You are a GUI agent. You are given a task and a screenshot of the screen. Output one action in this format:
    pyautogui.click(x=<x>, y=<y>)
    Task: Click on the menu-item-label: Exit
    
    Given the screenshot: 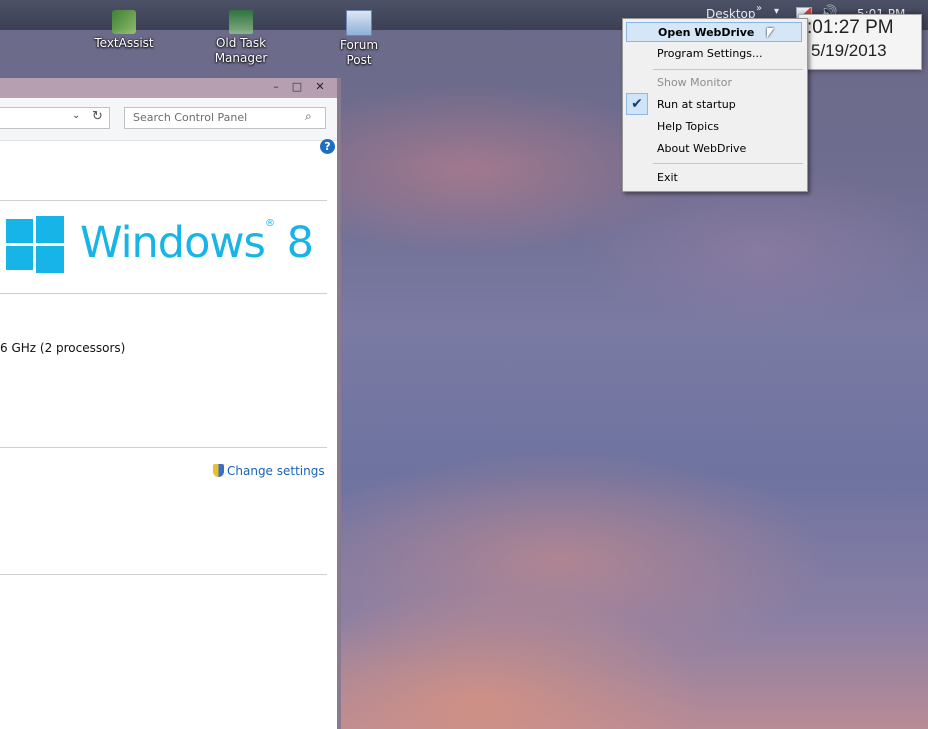 What is the action you would take?
    pyautogui.click(x=667, y=177)
    